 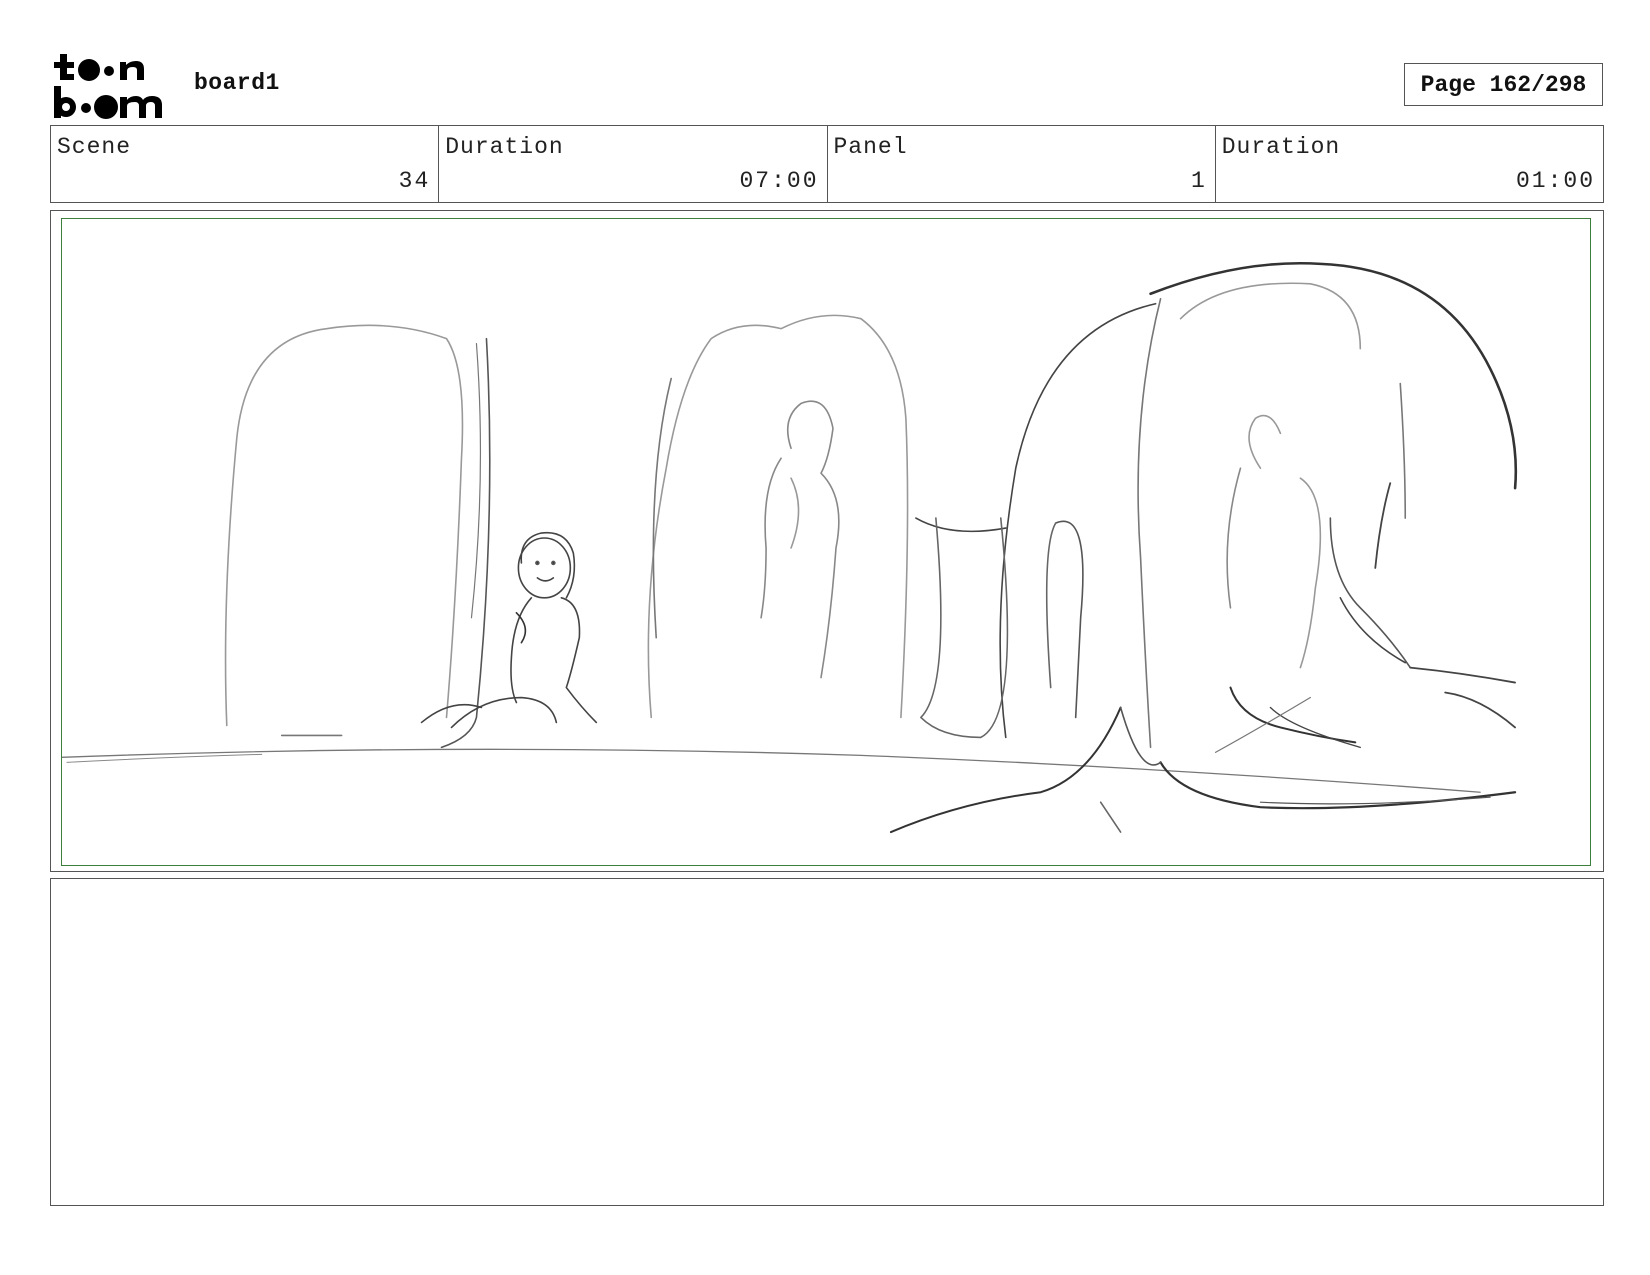 What do you see at coordinates (504, 147) in the screenshot?
I see `scene-duration-label: Duration` at bounding box center [504, 147].